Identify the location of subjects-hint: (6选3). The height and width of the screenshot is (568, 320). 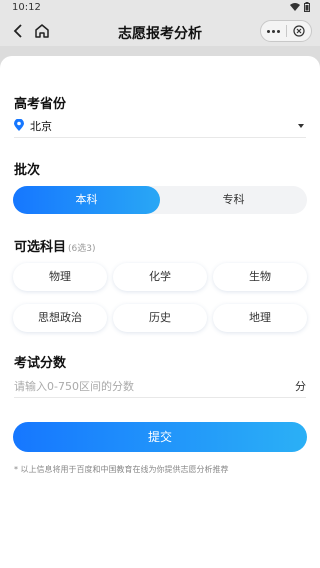
(82, 249).